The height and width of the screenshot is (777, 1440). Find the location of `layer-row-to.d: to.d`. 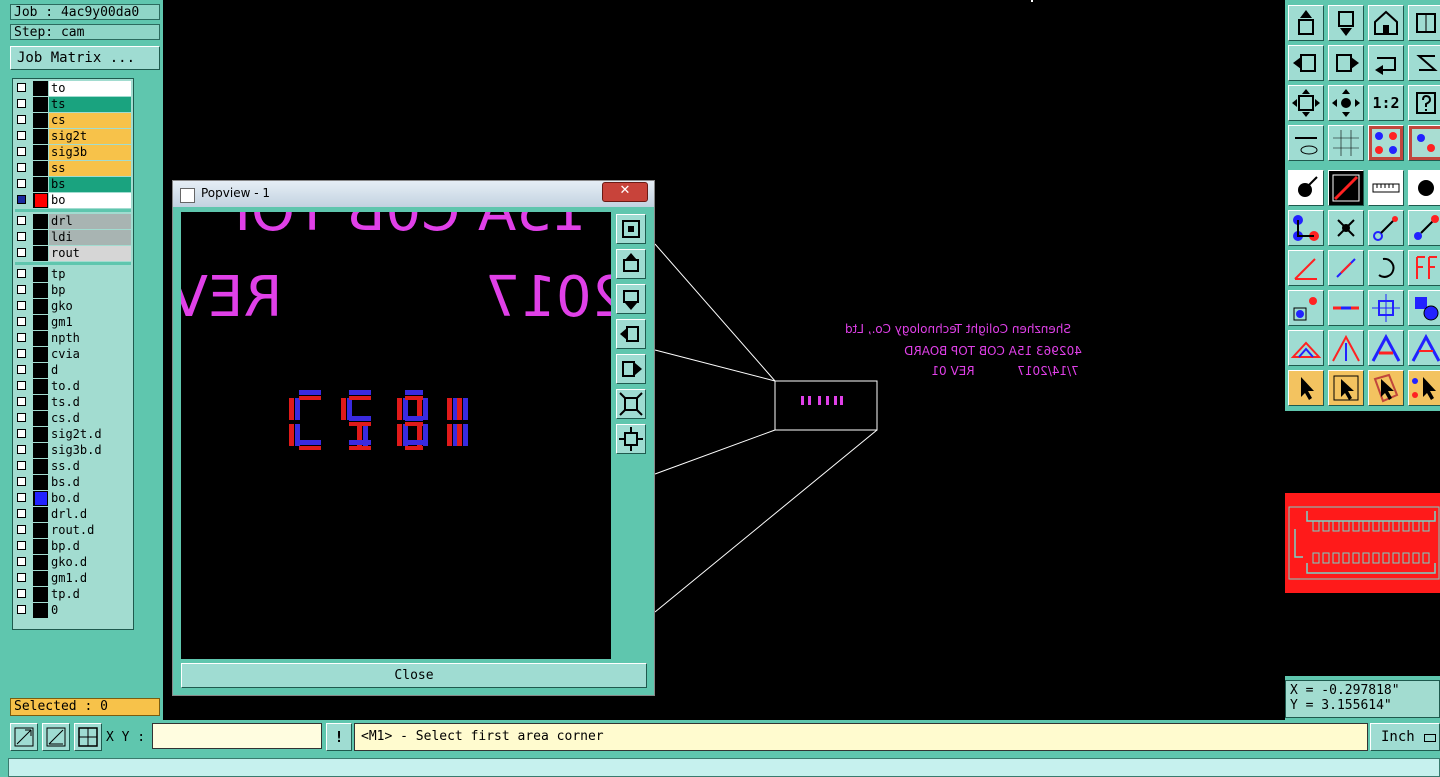

layer-row-to.d: to.d is located at coordinates (73, 386).